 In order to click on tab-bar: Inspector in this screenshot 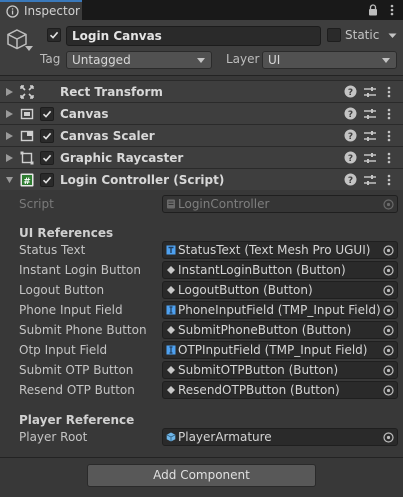, I will do `click(201, 10)`.